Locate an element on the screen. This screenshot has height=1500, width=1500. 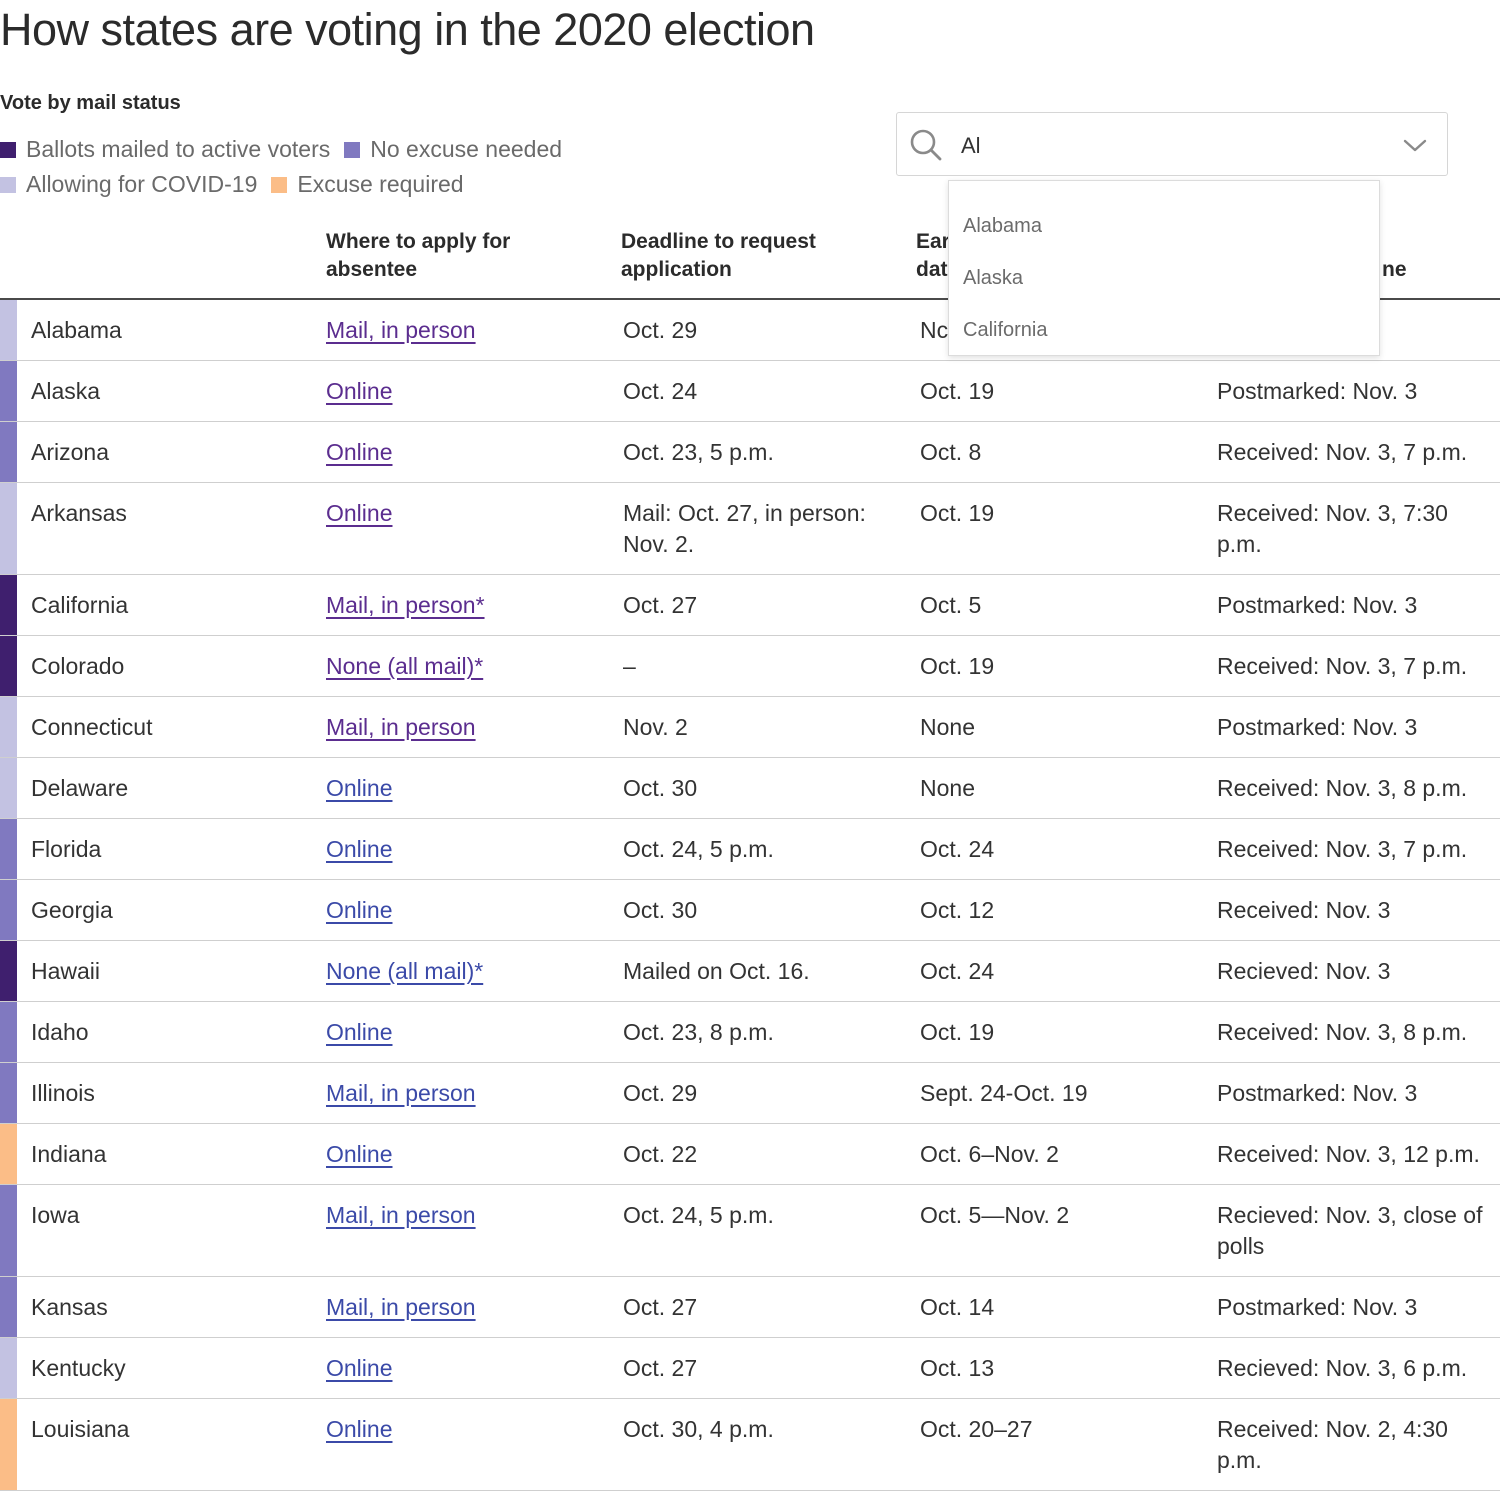
state-search-select: Al is located at coordinates (1172, 144).